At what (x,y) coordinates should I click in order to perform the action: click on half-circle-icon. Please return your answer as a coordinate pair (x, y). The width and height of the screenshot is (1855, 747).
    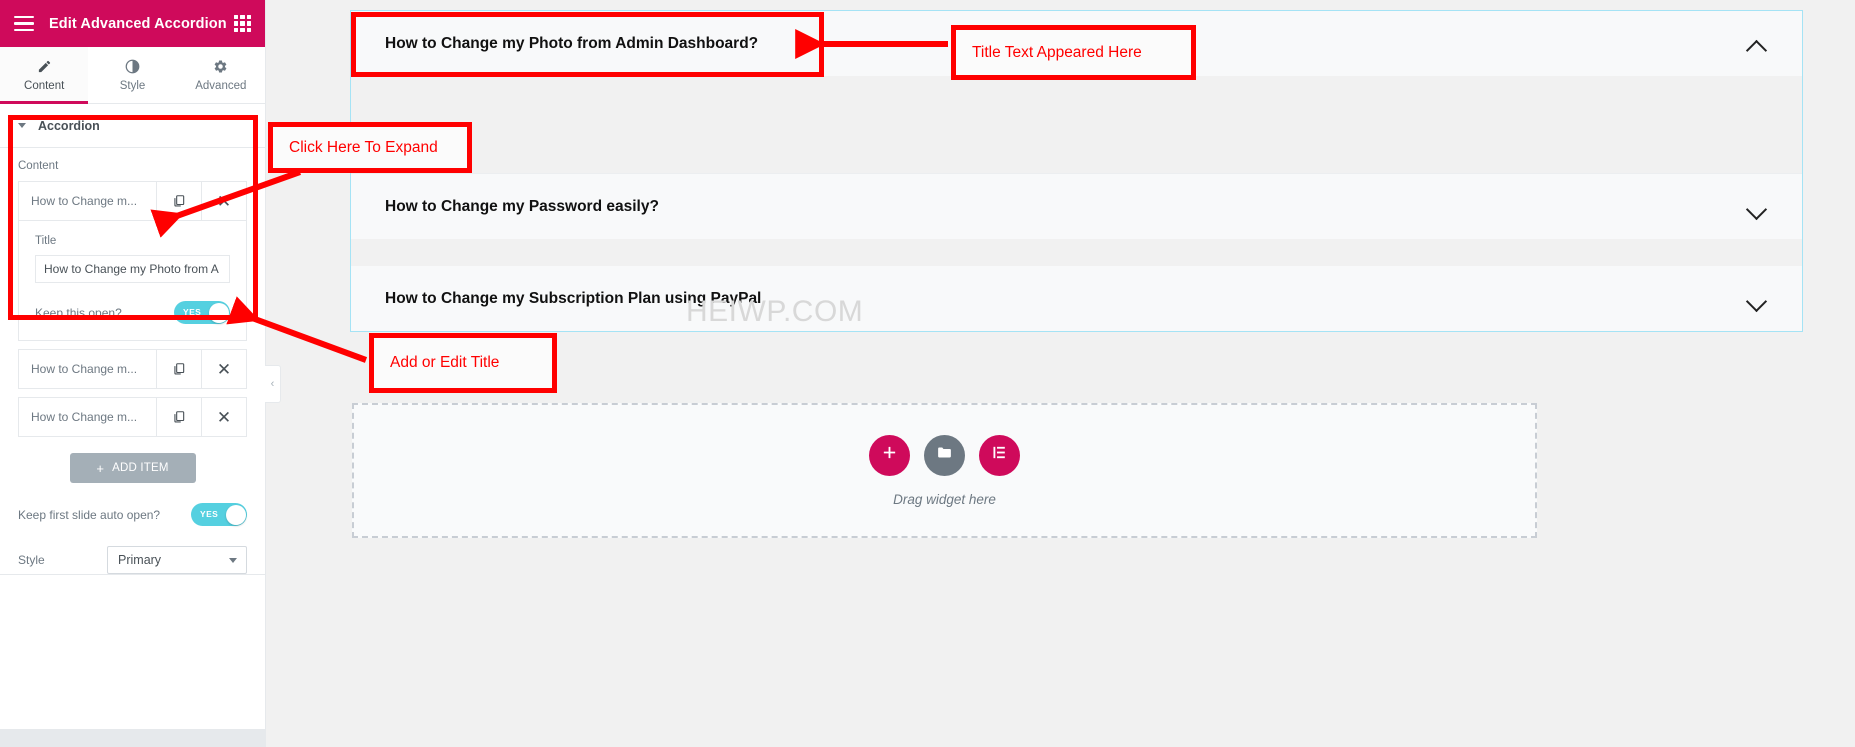
    Looking at the image, I should click on (132, 66).